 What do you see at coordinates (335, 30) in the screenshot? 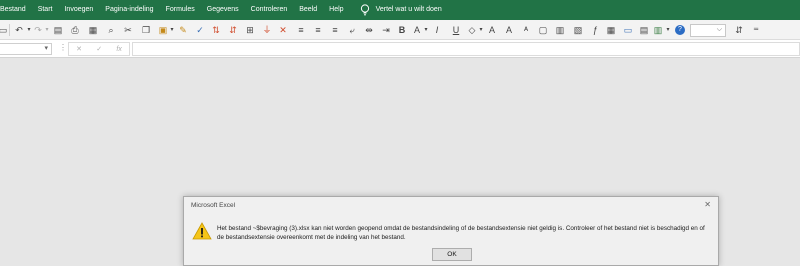
I see `align-right-icon: ≡` at bounding box center [335, 30].